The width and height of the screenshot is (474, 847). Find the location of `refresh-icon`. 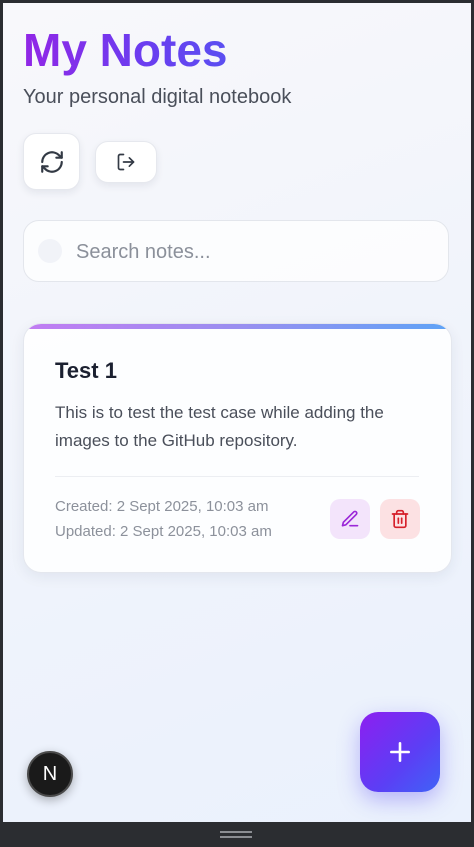

refresh-icon is located at coordinates (51, 161).